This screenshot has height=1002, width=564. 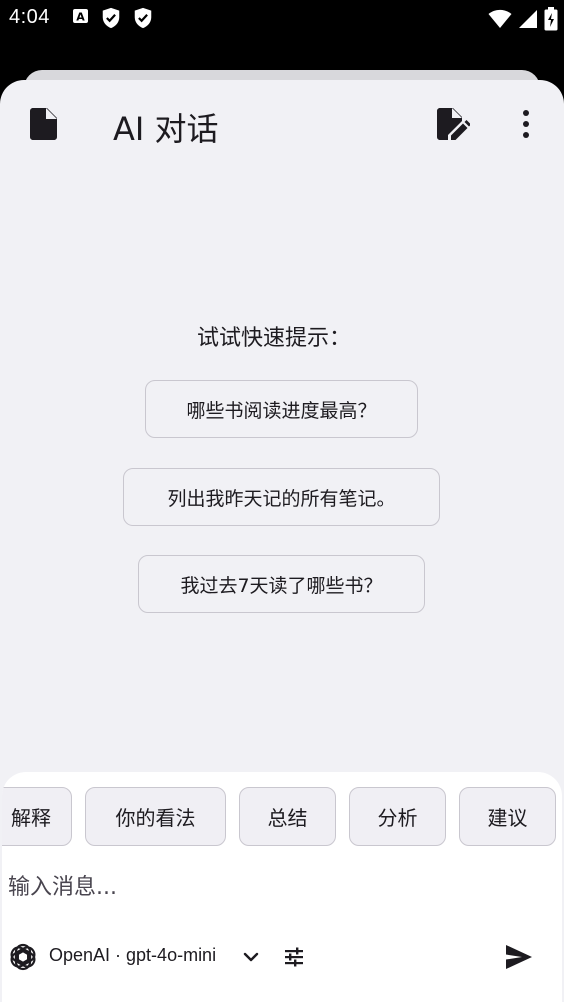 I want to click on document-button, so click(x=44, y=124).